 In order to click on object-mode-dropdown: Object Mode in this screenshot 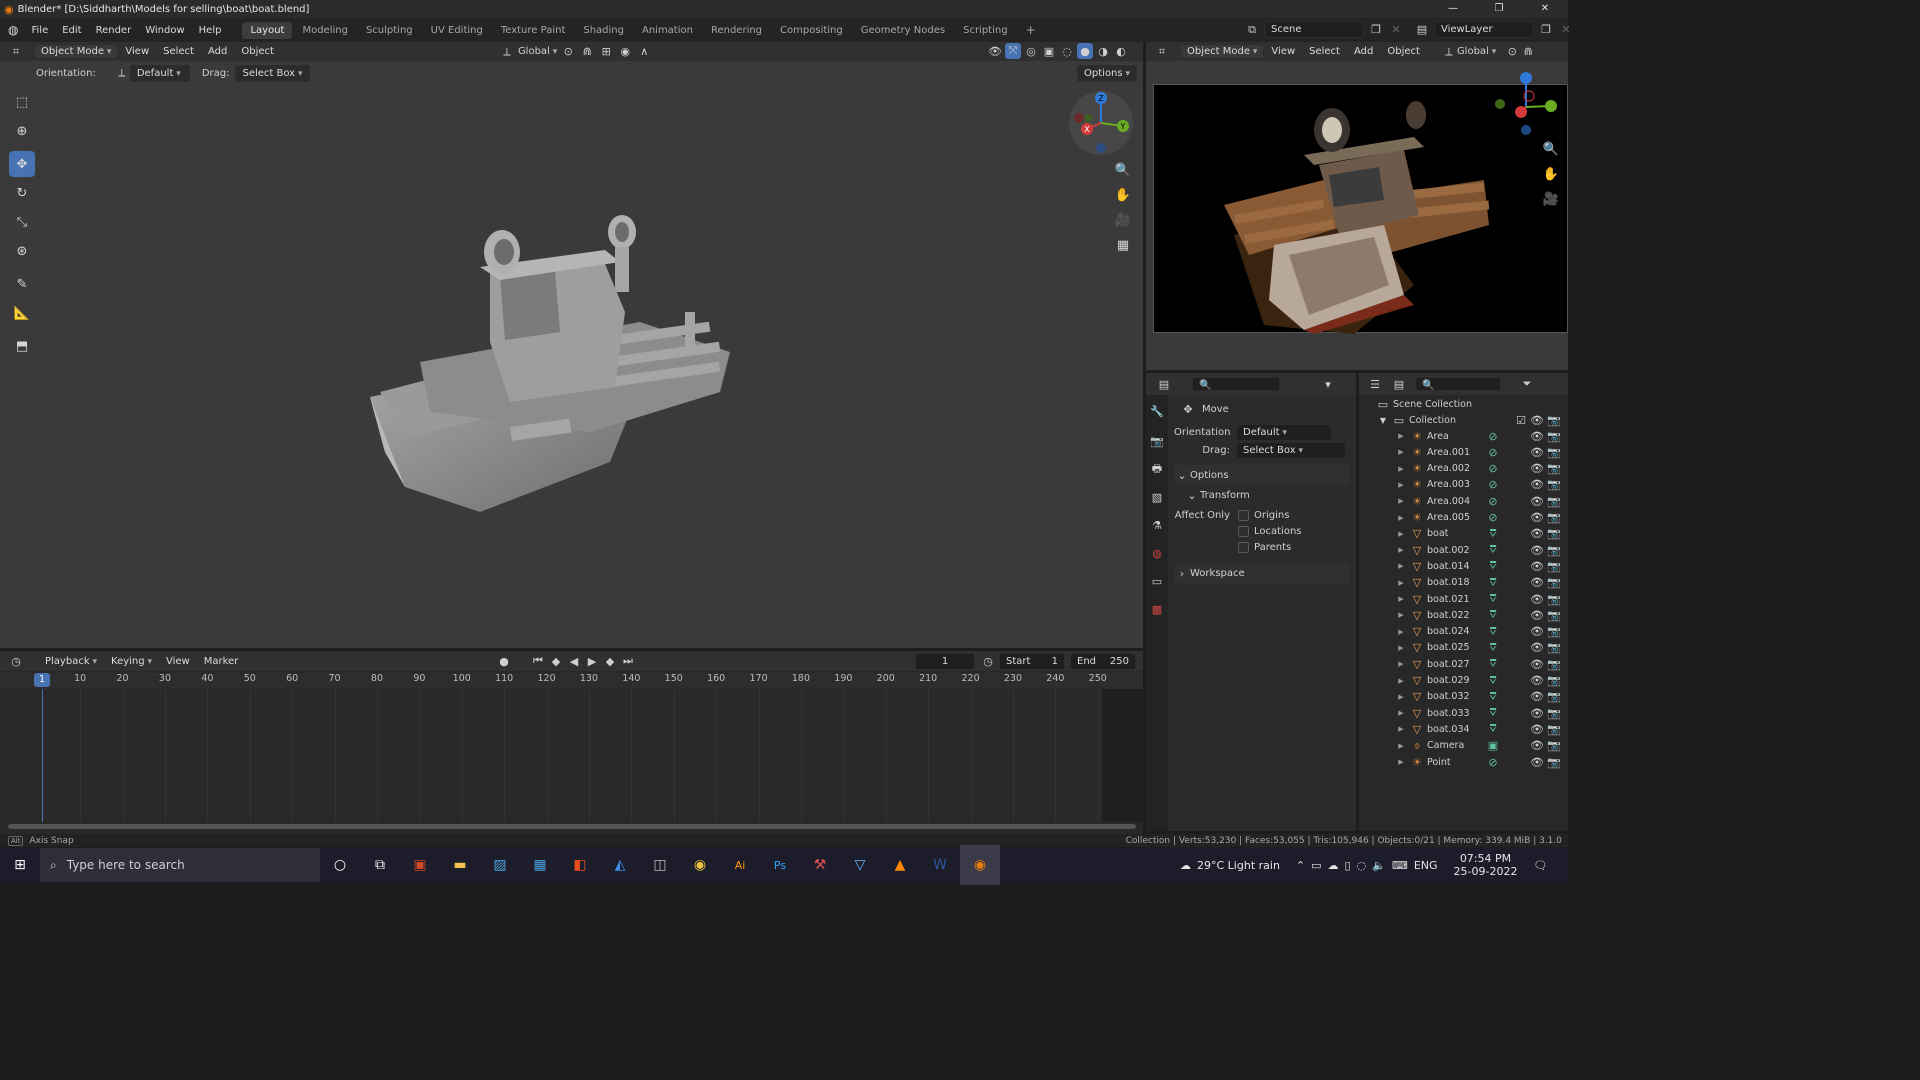, I will do `click(76, 51)`.